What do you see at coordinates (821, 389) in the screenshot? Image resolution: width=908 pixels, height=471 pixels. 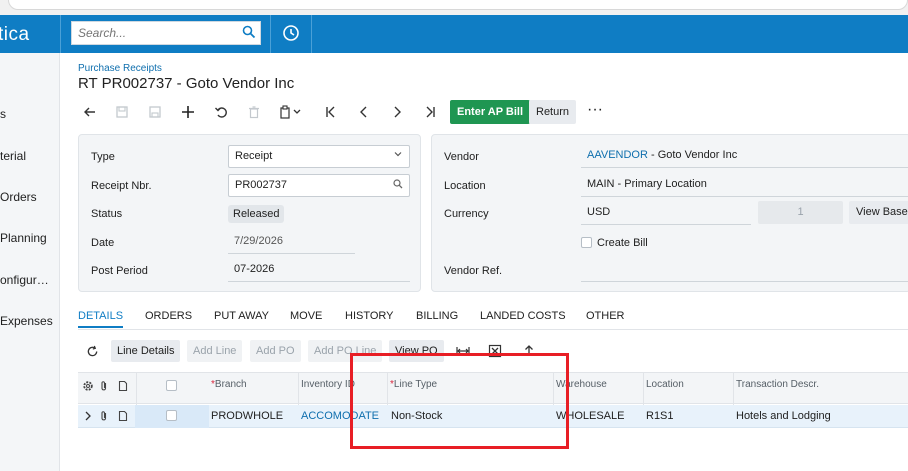 I see `column-transaction-descr: Transaction Descr.` at bounding box center [821, 389].